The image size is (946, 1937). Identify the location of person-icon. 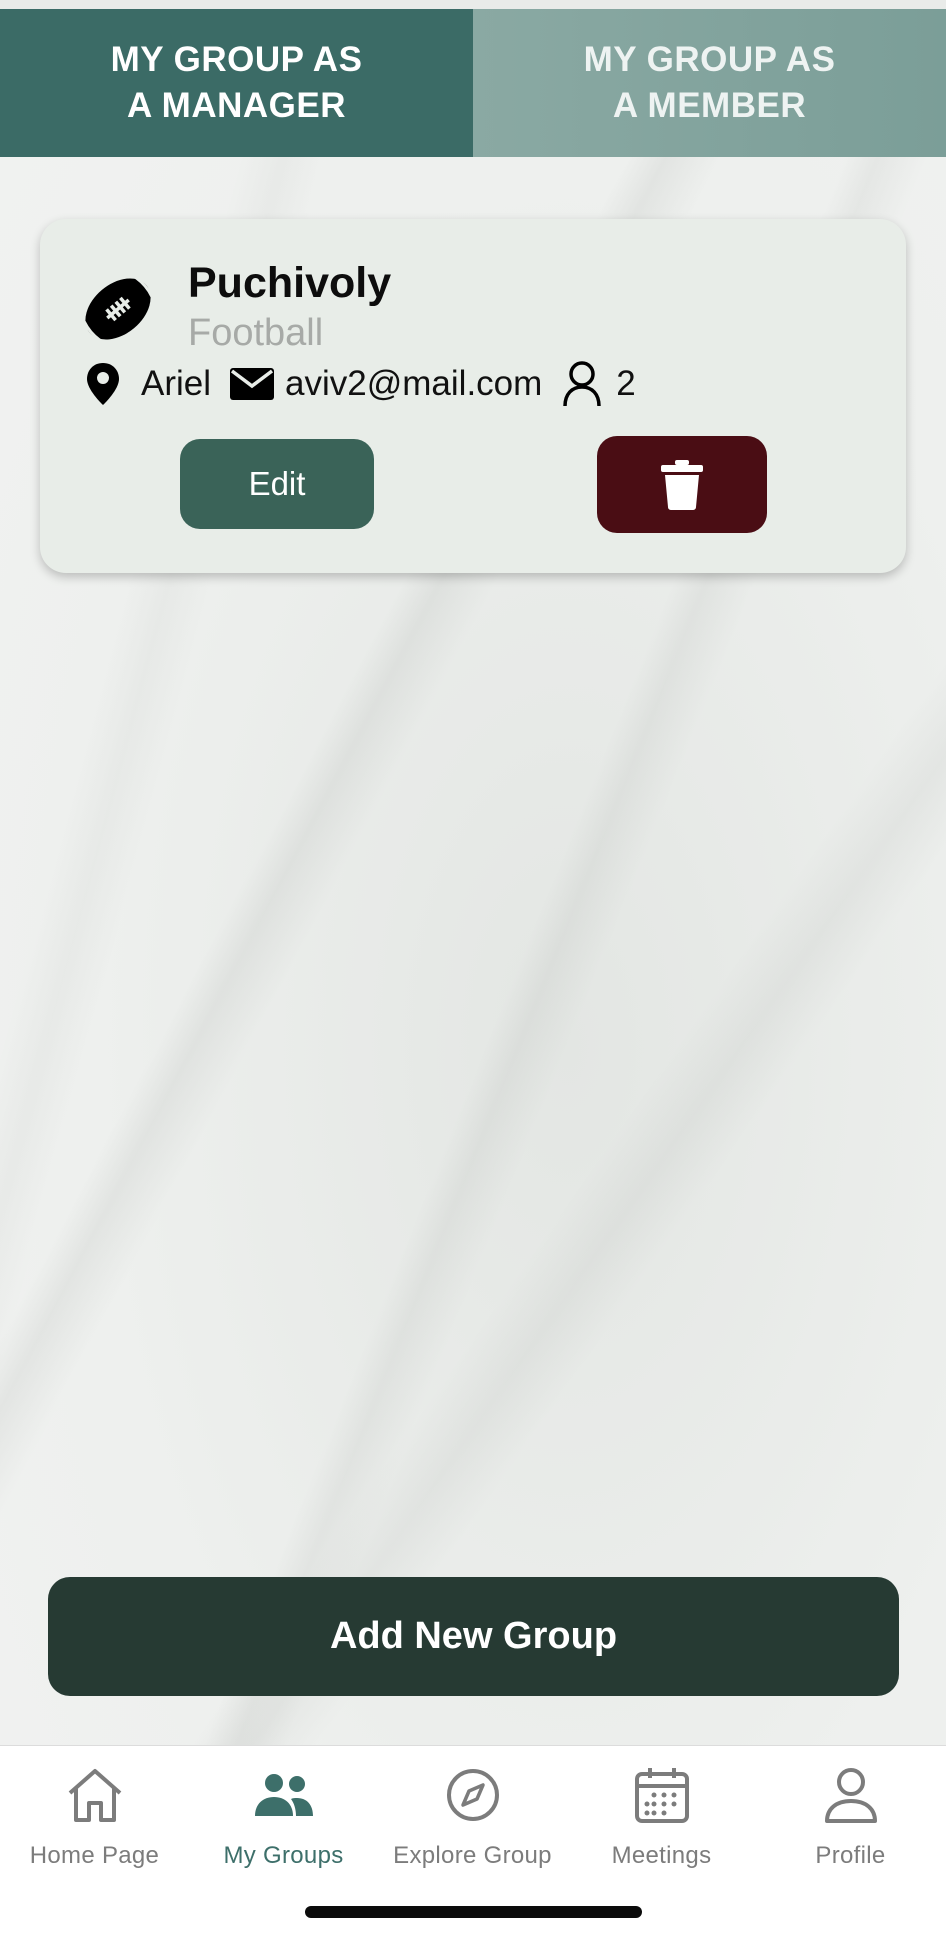
(850, 1795).